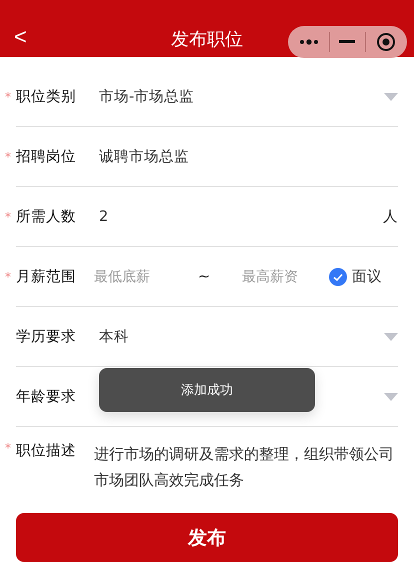 Image resolution: width=414 pixels, height=562 pixels. What do you see at coordinates (347, 42) in the screenshot?
I see `minimize-icon` at bounding box center [347, 42].